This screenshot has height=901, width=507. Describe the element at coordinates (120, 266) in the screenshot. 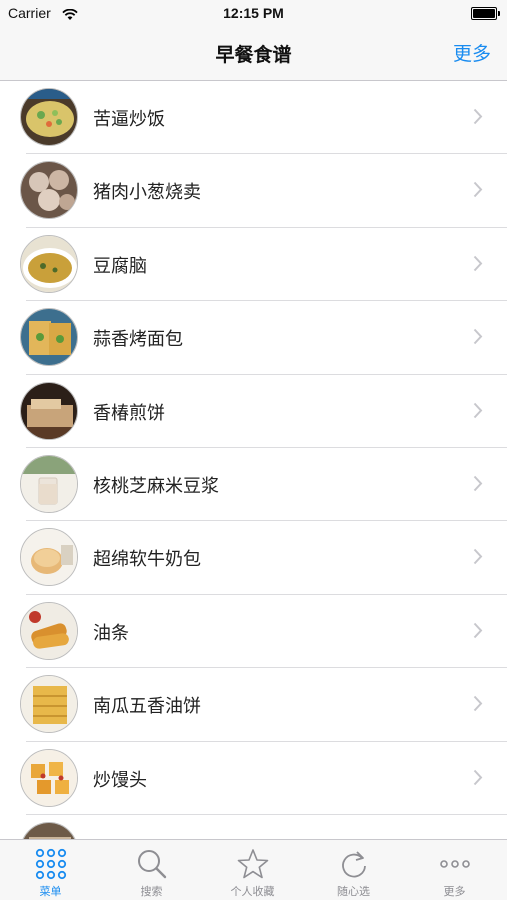

I see `recipe-name: 豆腐脑` at that location.